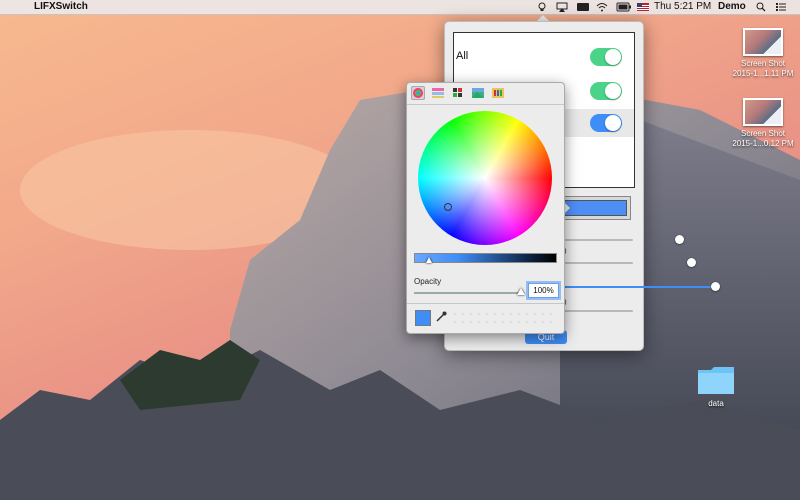 This screenshot has width=800, height=500. What do you see at coordinates (716, 380) in the screenshot?
I see `folder-icon` at bounding box center [716, 380].